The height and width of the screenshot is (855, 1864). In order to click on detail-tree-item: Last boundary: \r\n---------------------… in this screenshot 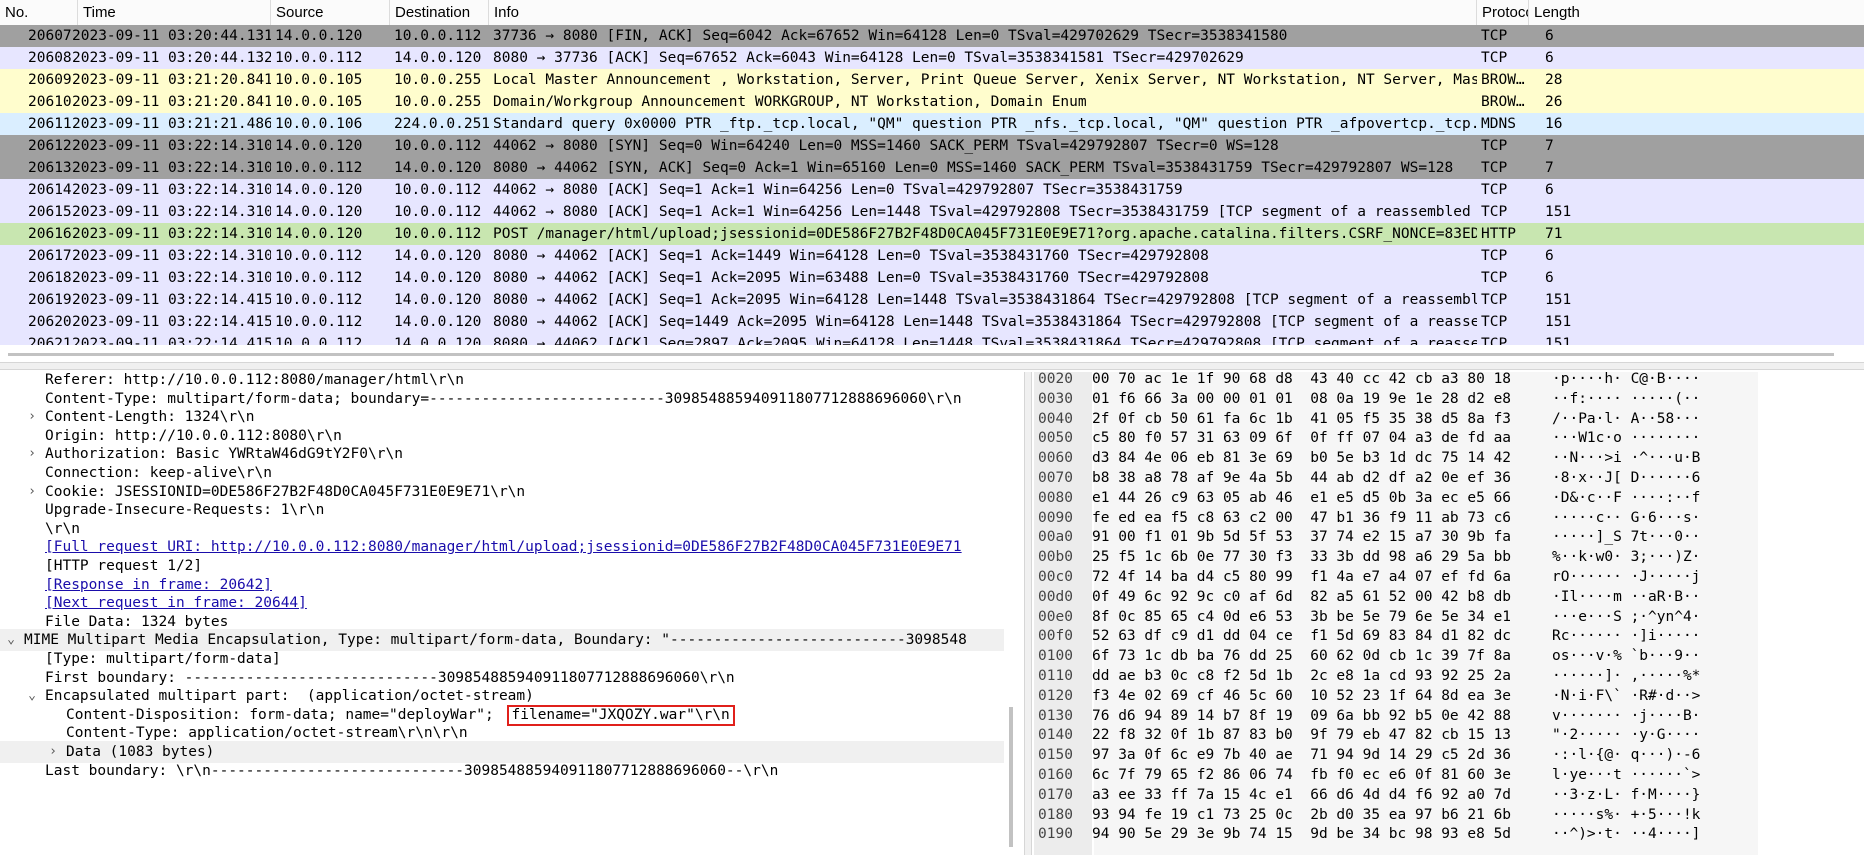, I will do `click(502, 771)`.